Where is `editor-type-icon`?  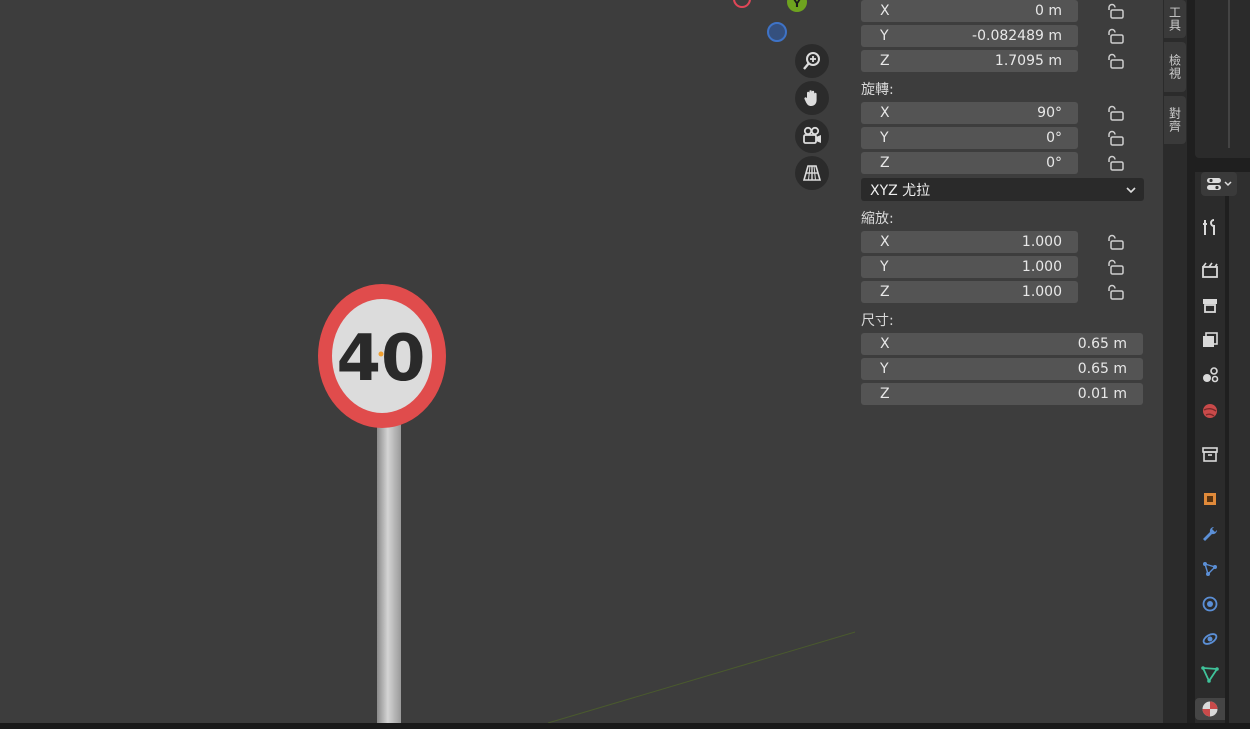 editor-type-icon is located at coordinates (1219, 184).